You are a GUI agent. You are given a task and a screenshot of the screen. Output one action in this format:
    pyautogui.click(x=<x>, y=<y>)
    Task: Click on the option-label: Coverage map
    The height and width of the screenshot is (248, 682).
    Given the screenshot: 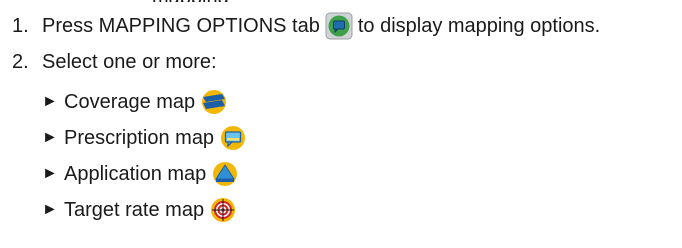 What is the action you would take?
    pyautogui.click(x=130, y=102)
    